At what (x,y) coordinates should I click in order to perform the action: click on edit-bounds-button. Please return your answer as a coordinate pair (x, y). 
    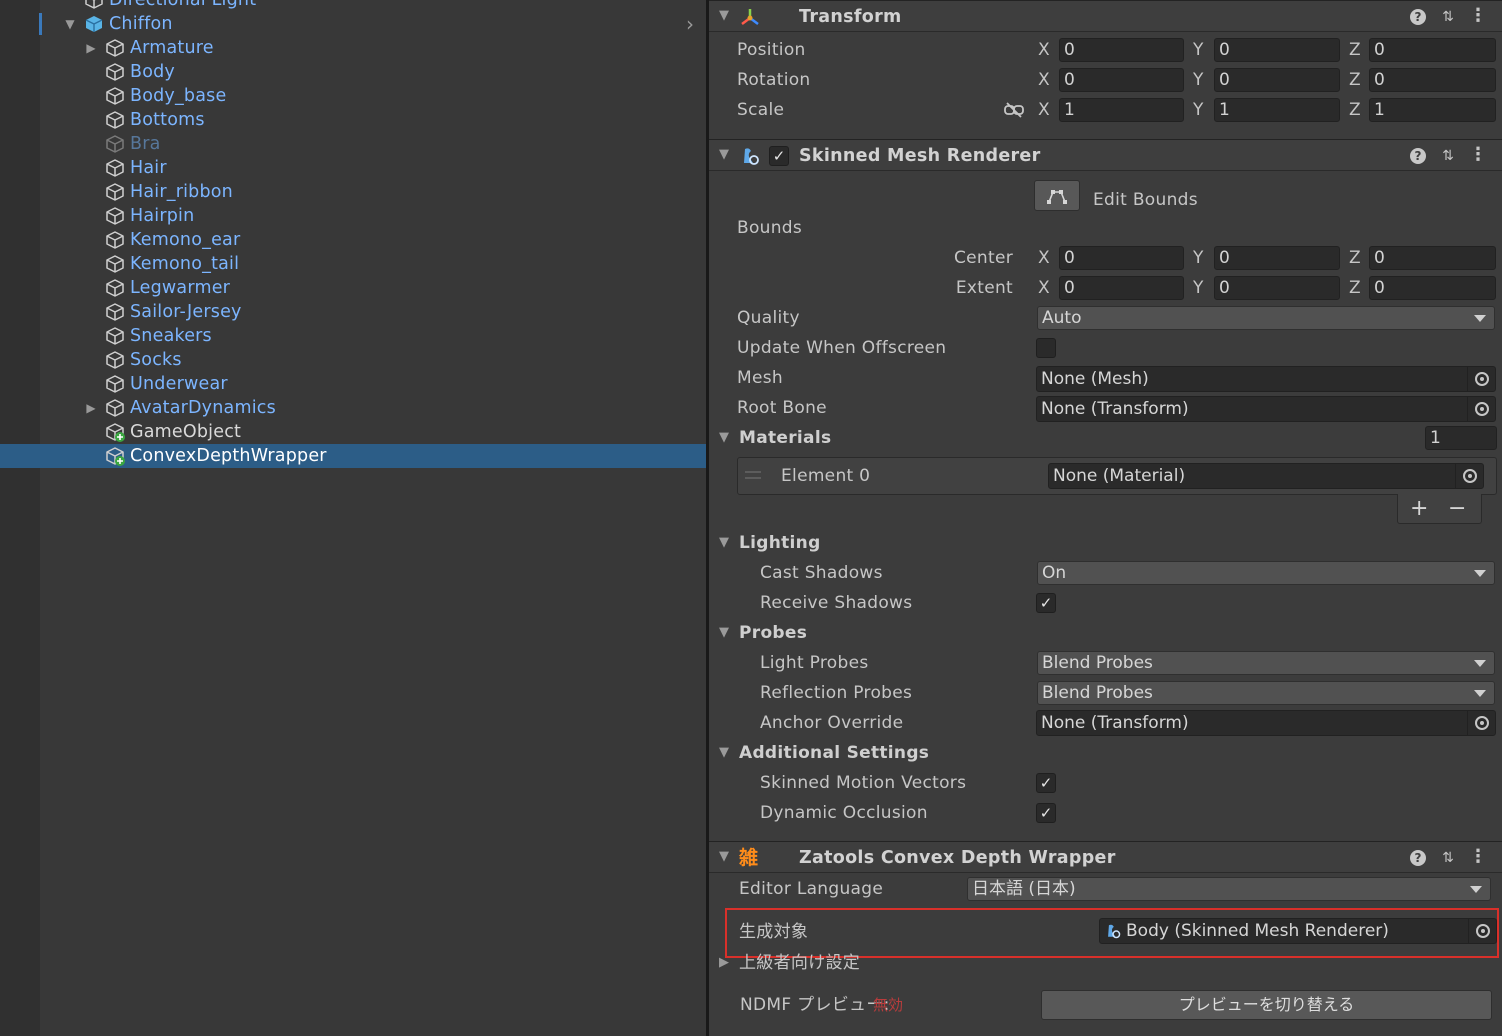
    Looking at the image, I should click on (1057, 195).